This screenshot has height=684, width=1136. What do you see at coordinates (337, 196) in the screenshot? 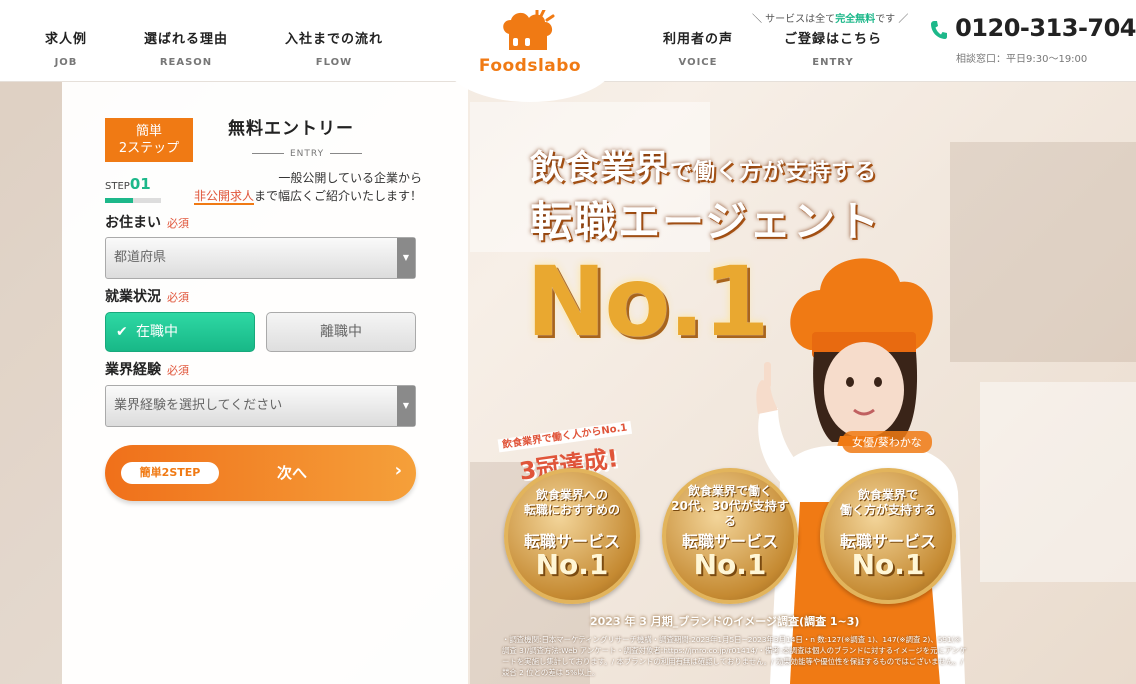
I see `desc-line-2: まで幅広くご紹介いたします！` at bounding box center [337, 196].